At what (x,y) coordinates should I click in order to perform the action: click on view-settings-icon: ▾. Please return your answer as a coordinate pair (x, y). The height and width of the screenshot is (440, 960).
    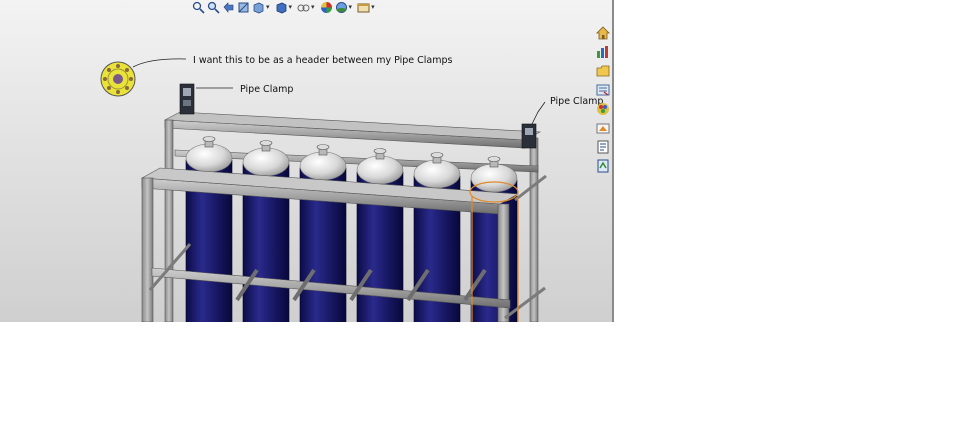
    Looking at the image, I should click on (367, 7).